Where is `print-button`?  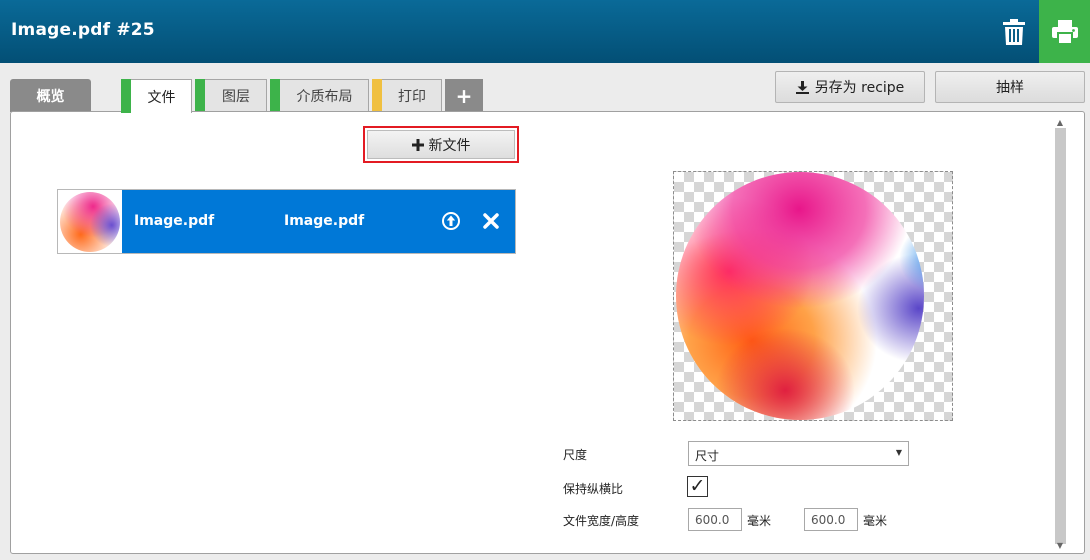 print-button is located at coordinates (1064, 31).